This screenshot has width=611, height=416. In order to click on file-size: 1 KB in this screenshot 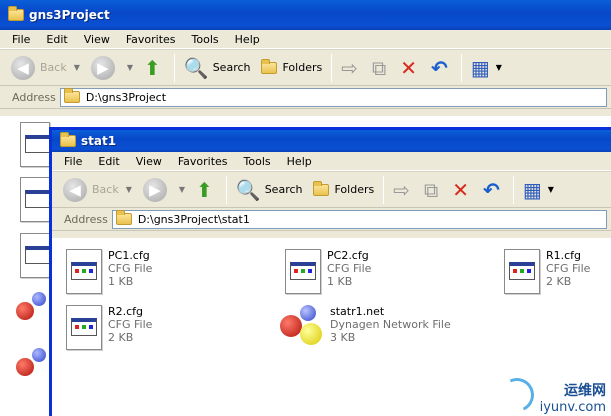, I will do `click(340, 281)`.